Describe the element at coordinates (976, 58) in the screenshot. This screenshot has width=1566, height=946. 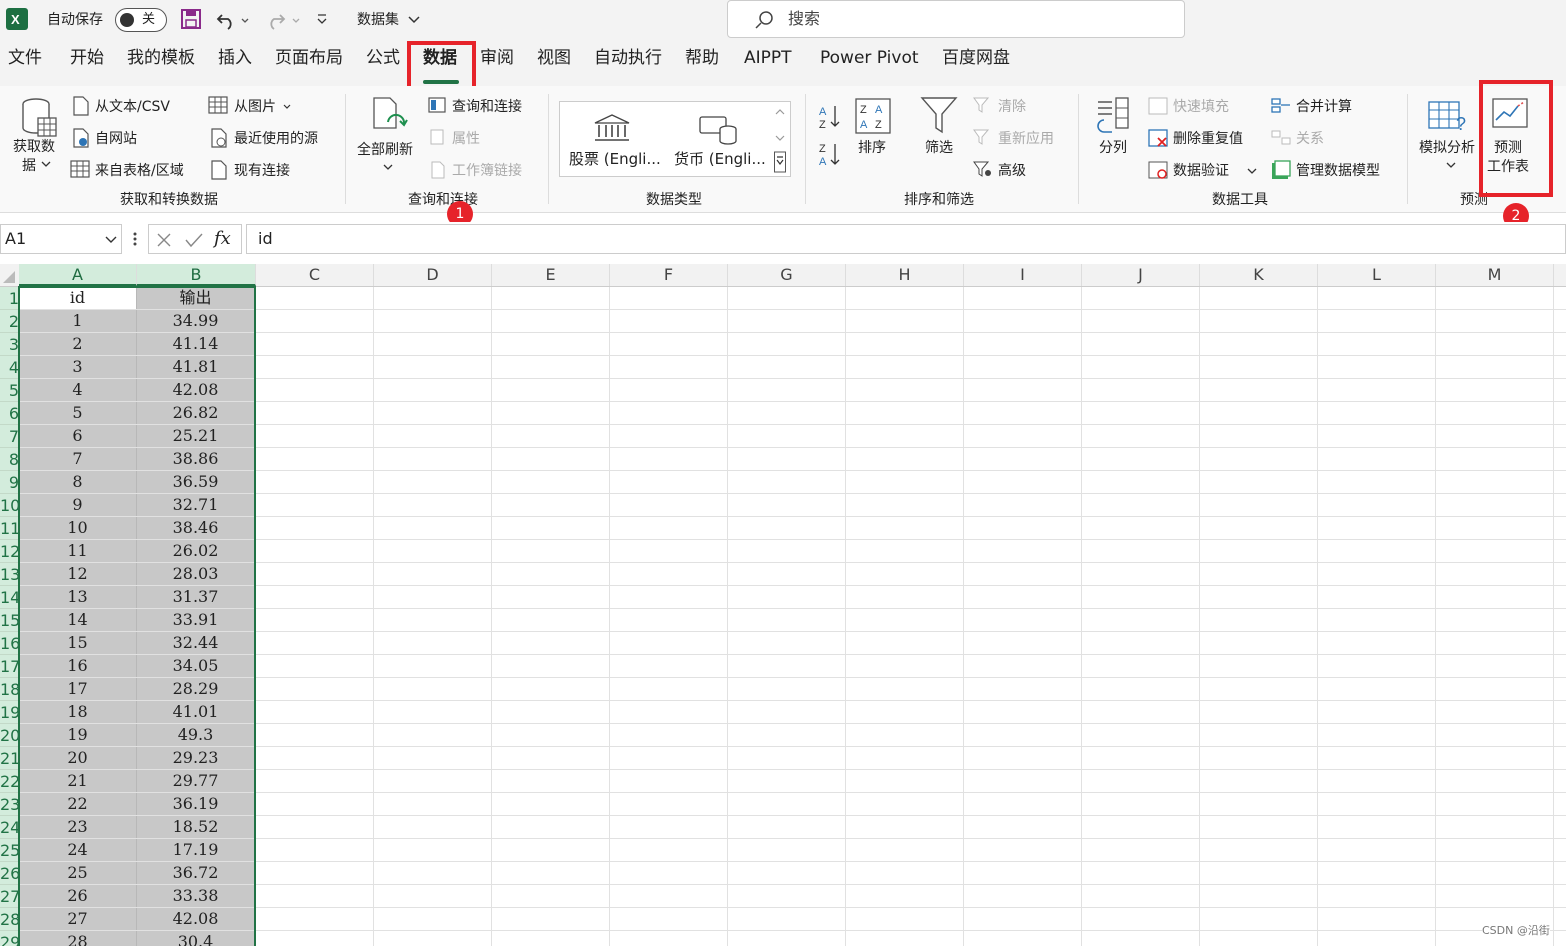
I see `tab-baidu-netdisk: 百度网盘` at that location.